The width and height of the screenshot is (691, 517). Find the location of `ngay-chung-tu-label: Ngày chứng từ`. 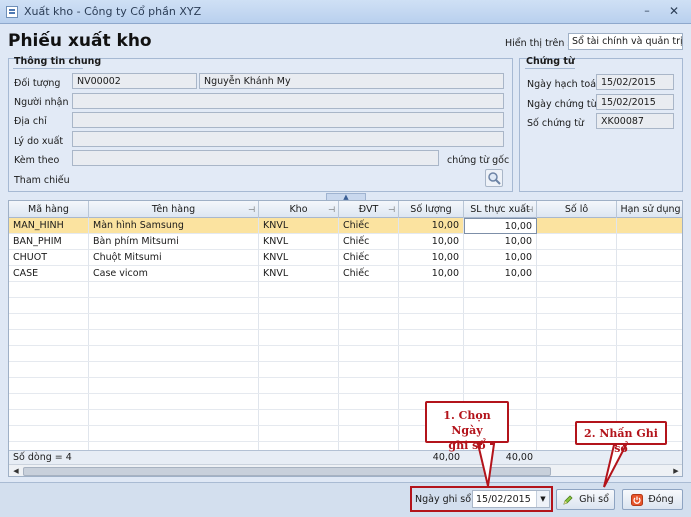

ngay-chung-tu-label: Ngày chứng từ is located at coordinates (562, 104).